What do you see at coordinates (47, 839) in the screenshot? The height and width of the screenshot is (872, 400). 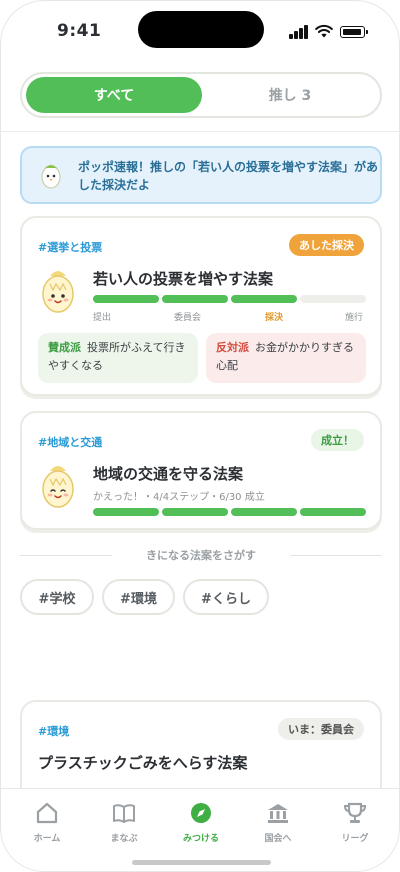 I see `nav-label: ホーム` at bounding box center [47, 839].